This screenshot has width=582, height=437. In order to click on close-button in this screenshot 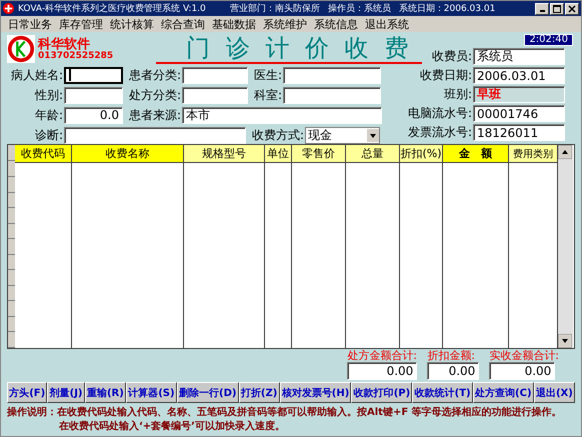, I will do `click(572, 8)`.